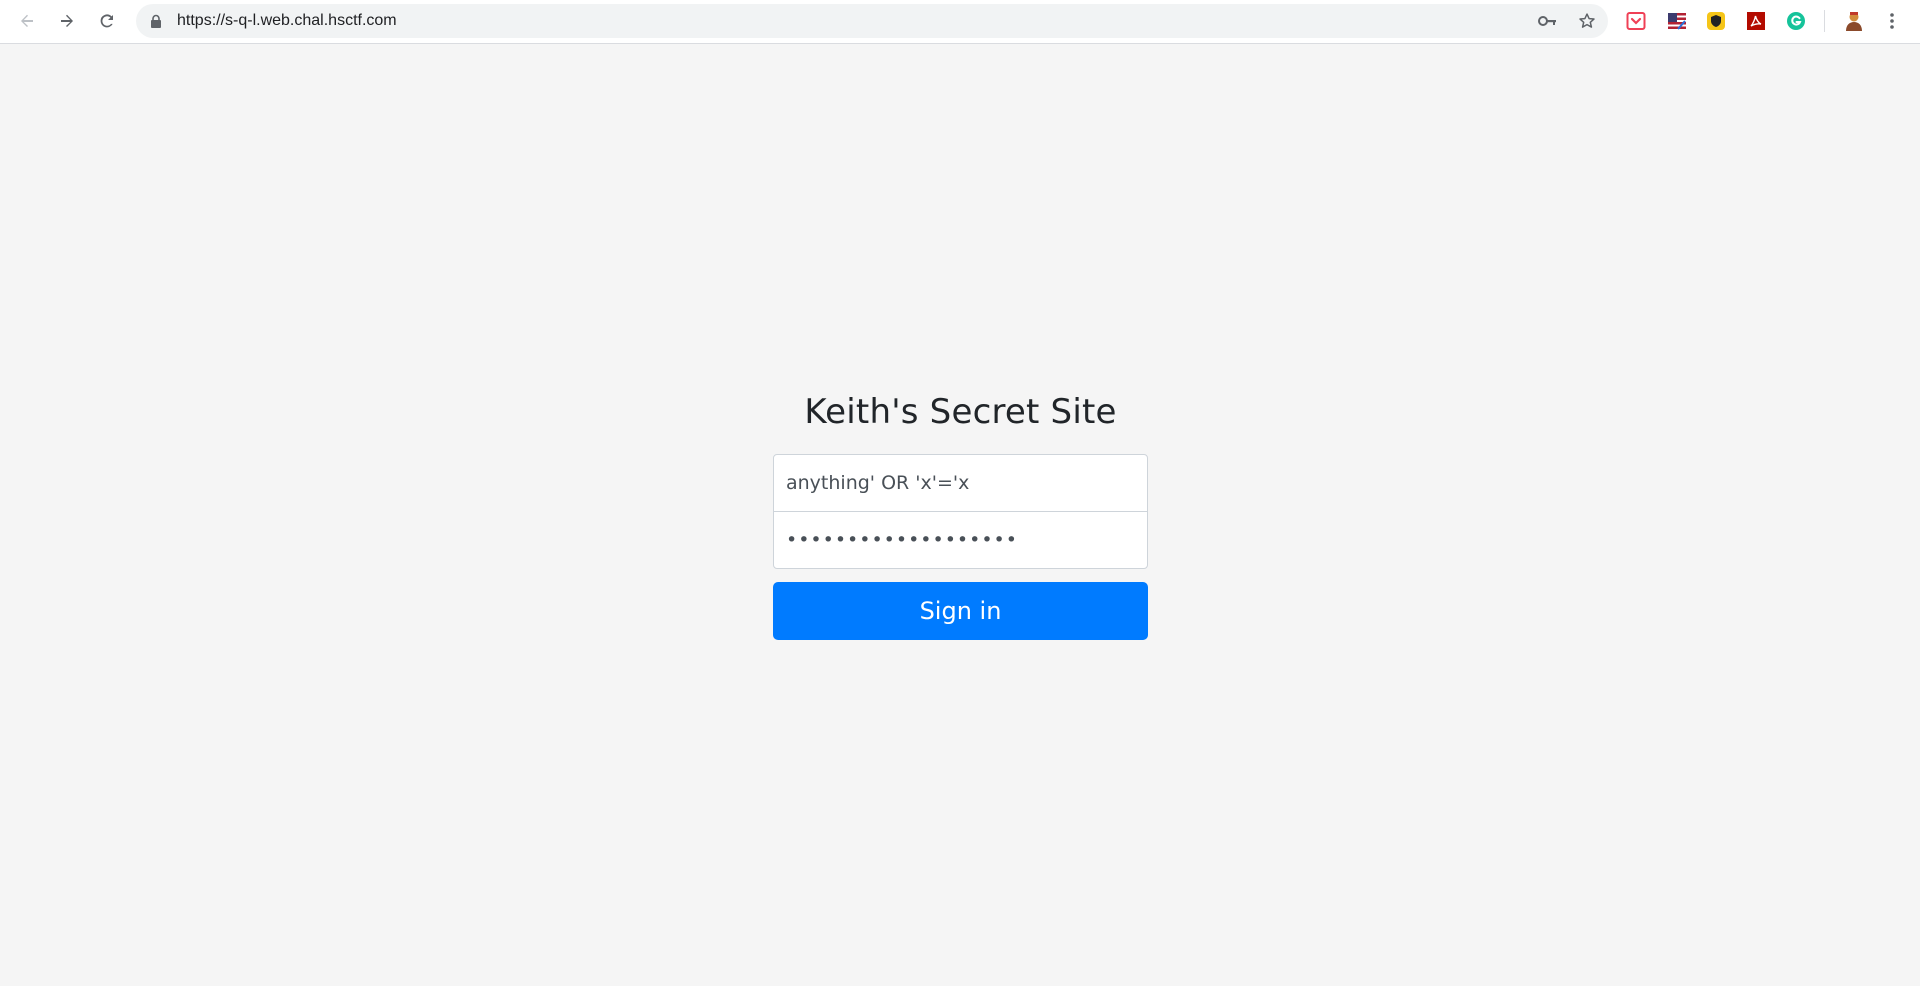 The height and width of the screenshot is (986, 1920). Describe the element at coordinates (156, 21) in the screenshot. I see `lock-icon` at that location.